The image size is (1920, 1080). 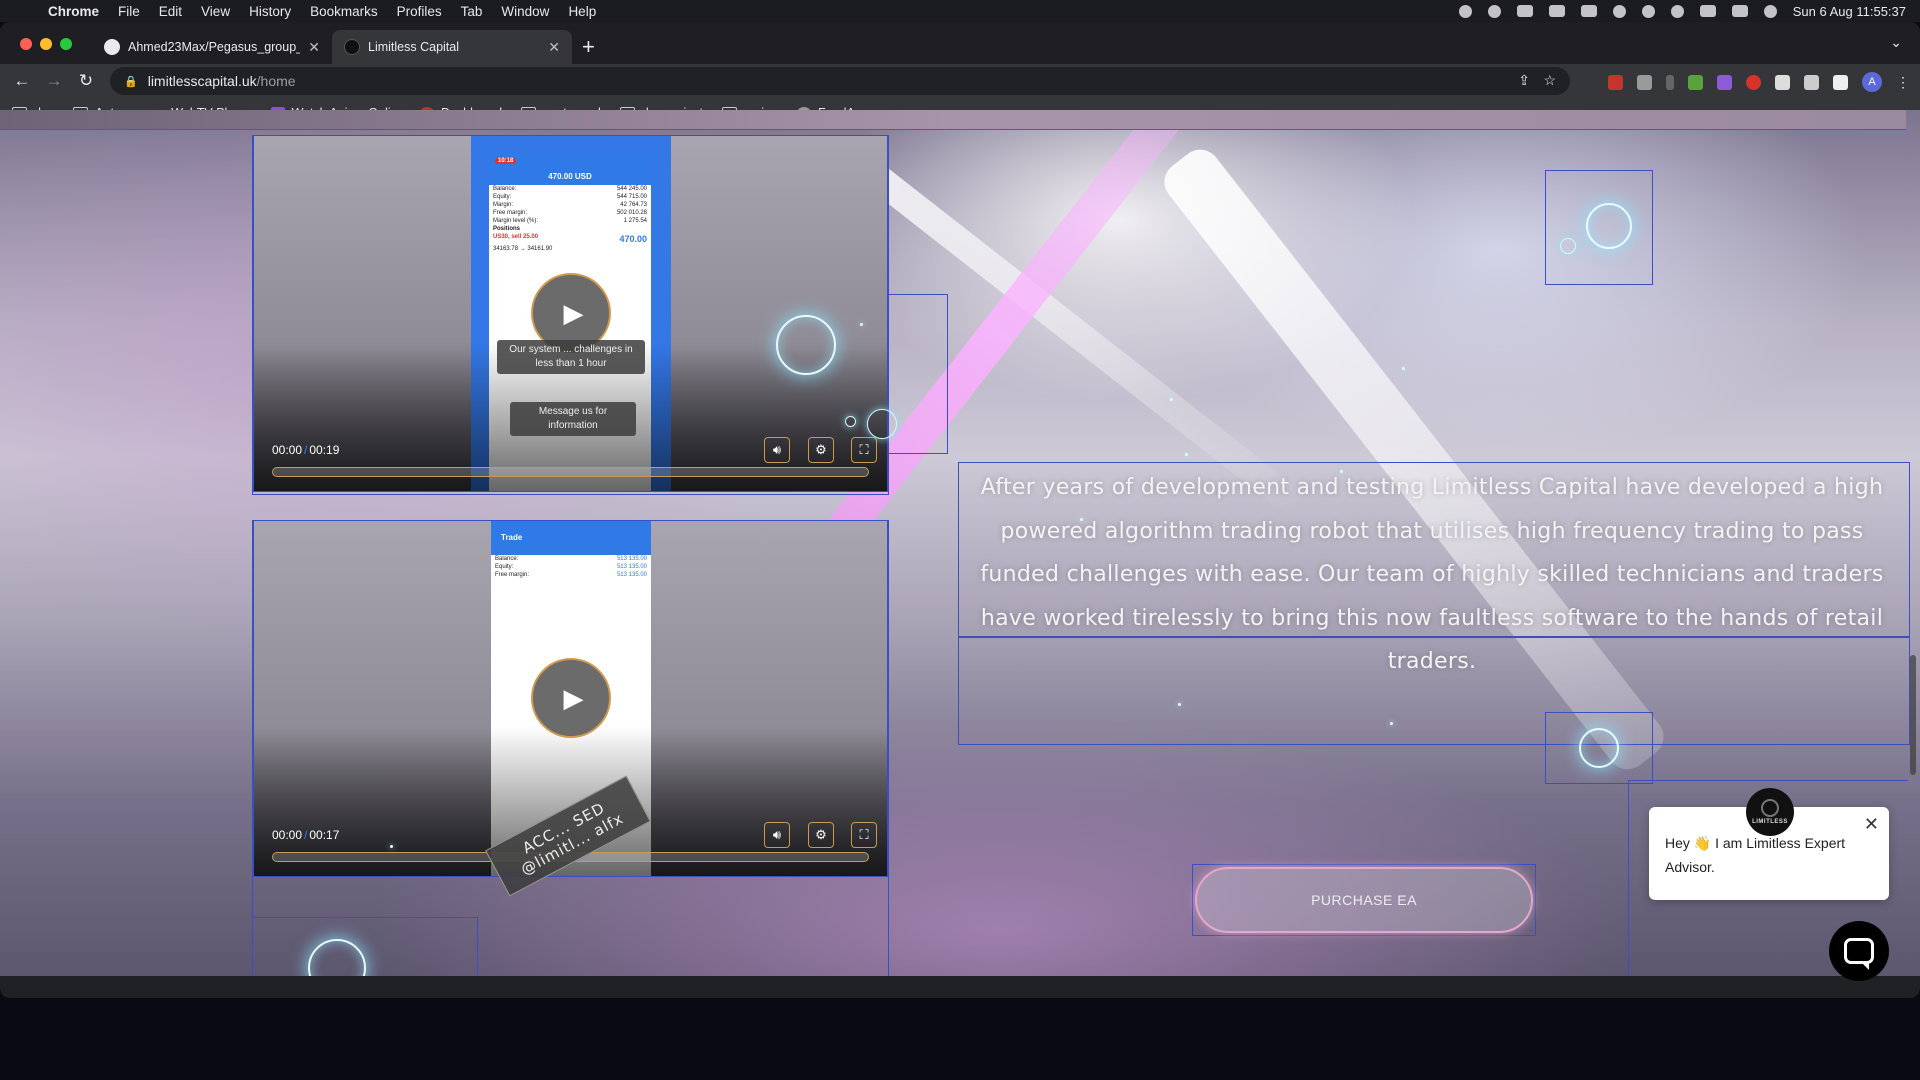 I want to click on chat-logo-text: LIMITLESS, so click(x=1770, y=822).